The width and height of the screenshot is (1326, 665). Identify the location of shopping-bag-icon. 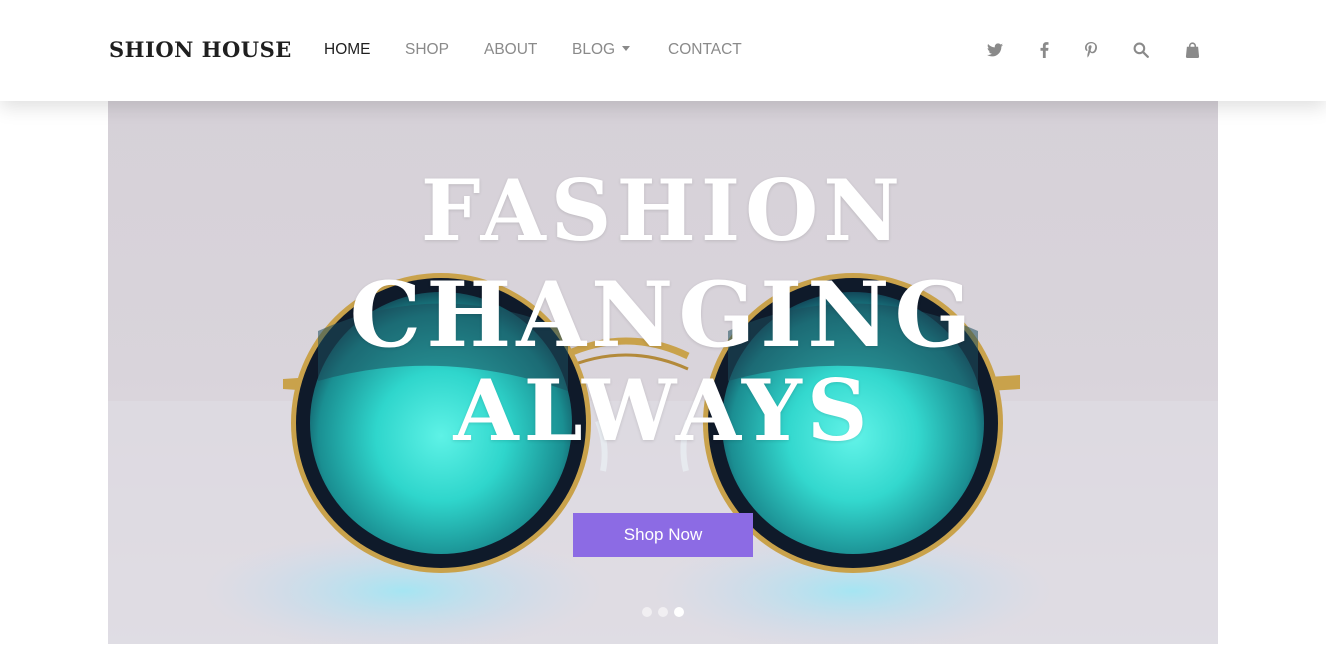
(1192, 50).